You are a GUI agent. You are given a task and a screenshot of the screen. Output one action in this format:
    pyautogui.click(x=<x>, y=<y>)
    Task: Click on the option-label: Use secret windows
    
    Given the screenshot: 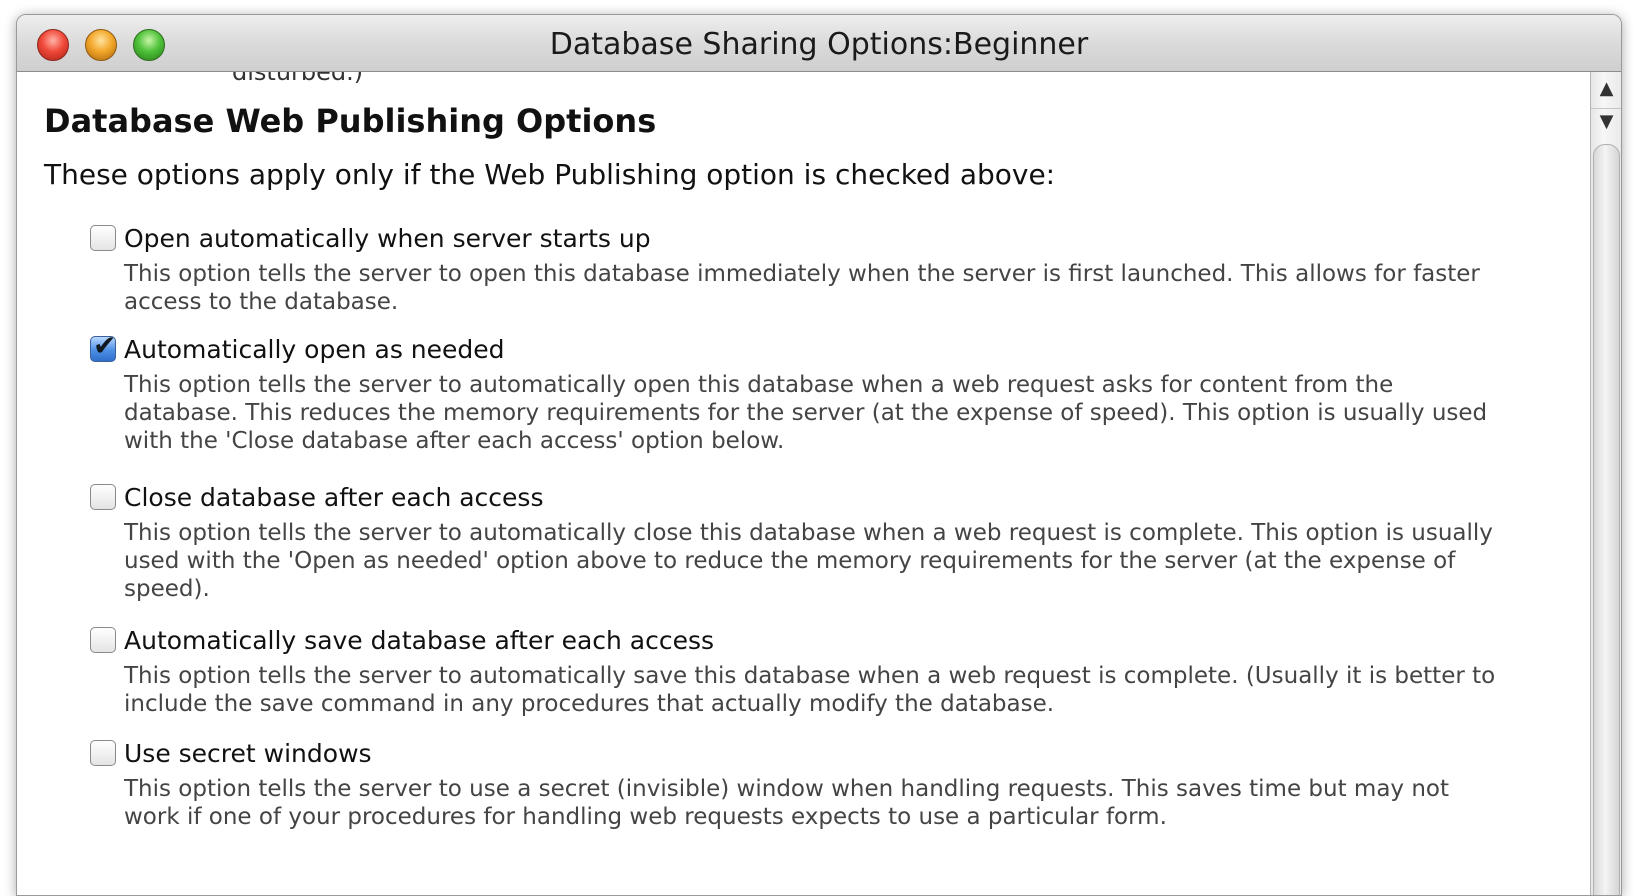 What is the action you would take?
    pyautogui.click(x=248, y=753)
    